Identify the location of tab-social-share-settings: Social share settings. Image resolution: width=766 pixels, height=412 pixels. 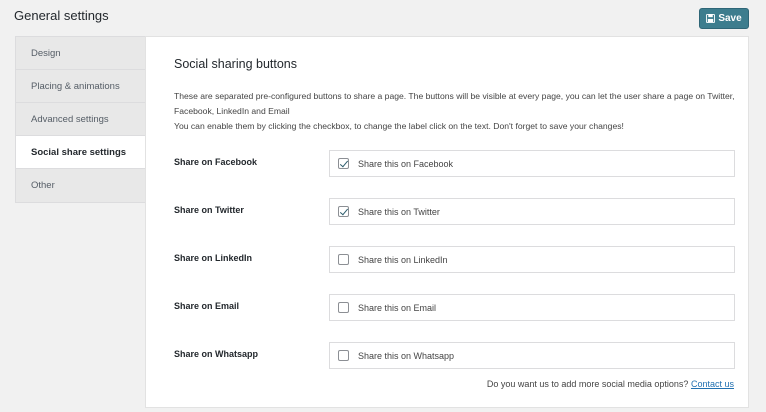
(80, 152).